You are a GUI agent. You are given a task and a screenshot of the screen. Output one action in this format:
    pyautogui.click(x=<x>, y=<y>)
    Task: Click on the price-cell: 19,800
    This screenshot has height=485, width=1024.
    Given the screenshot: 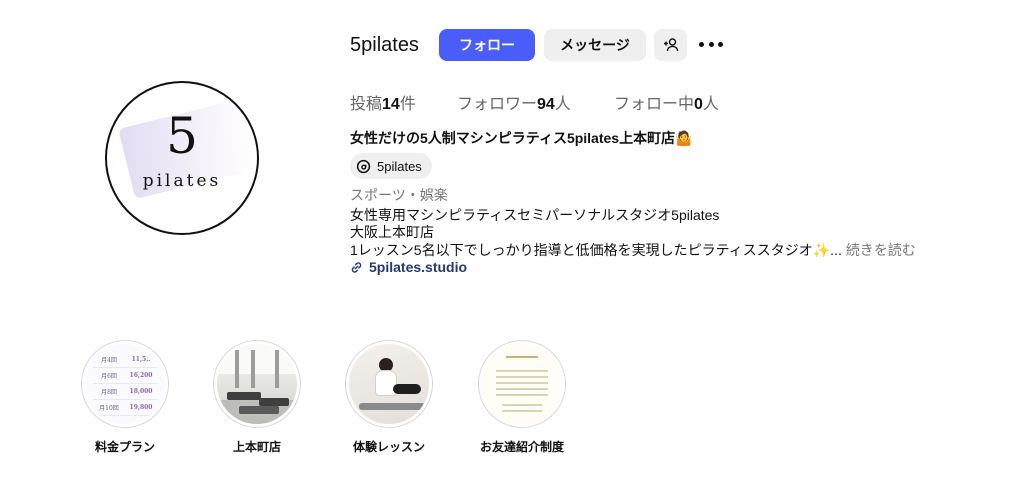 What is the action you would take?
    pyautogui.click(x=141, y=408)
    